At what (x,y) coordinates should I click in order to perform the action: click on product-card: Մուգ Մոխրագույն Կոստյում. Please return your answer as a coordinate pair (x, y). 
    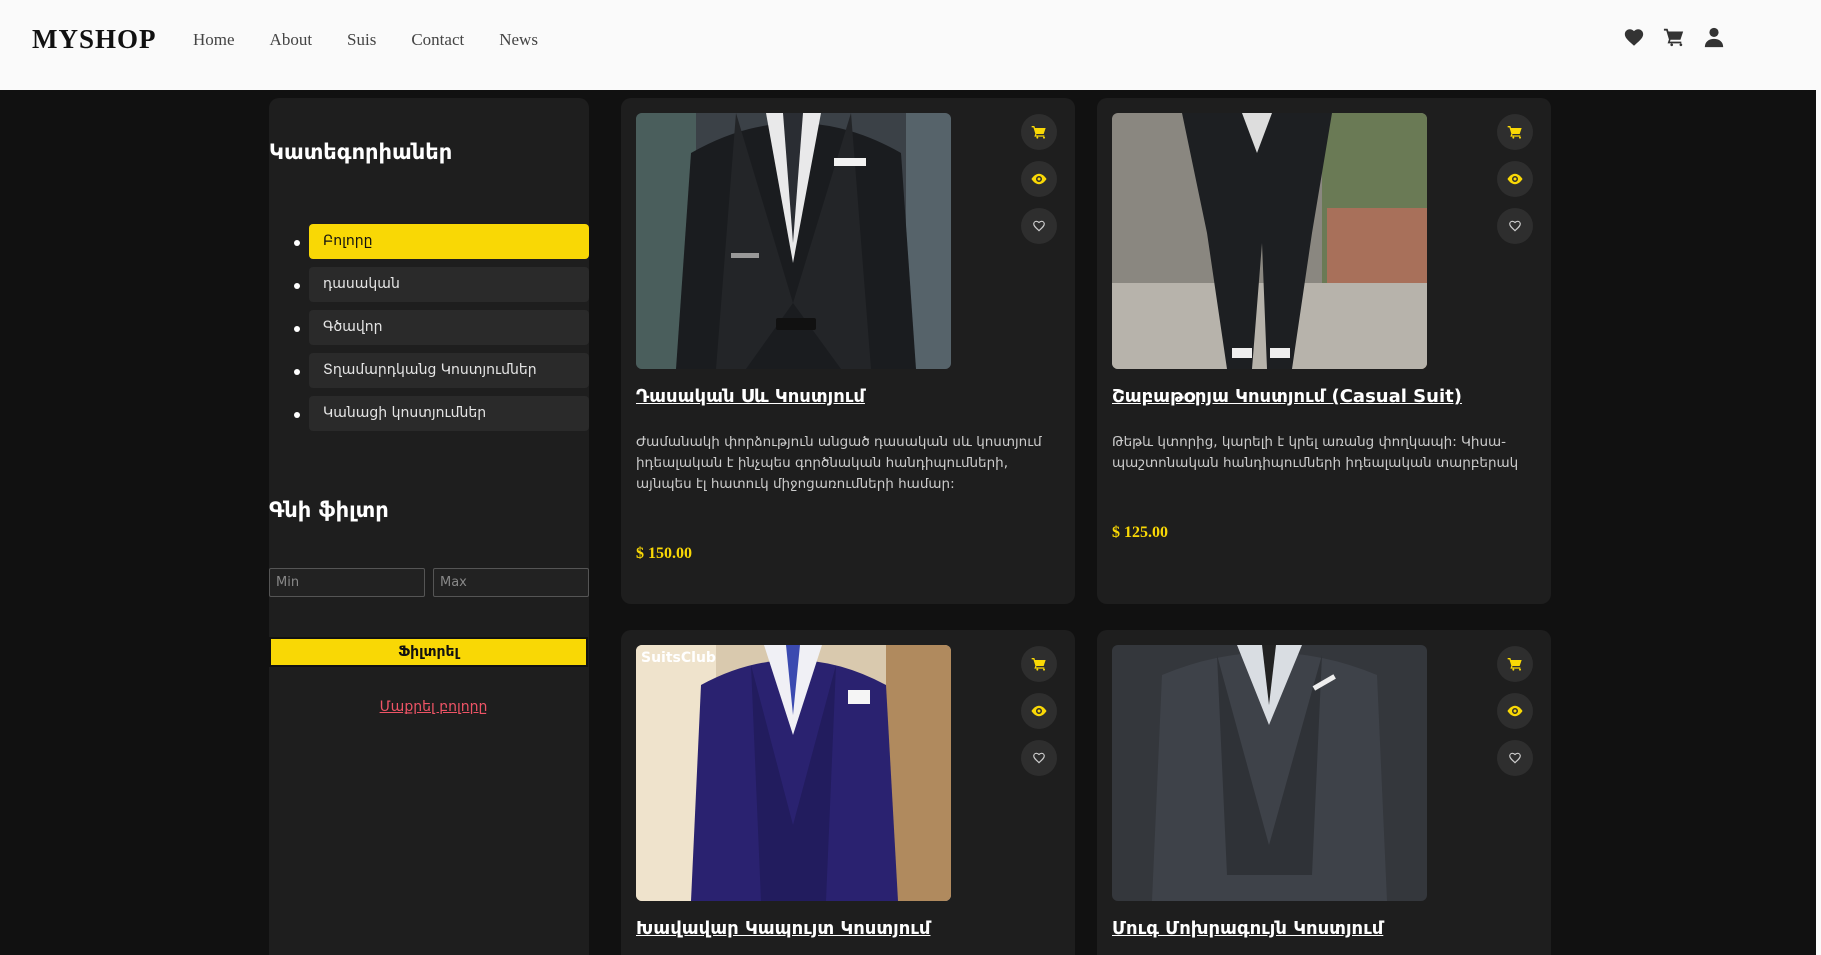
    Looking at the image, I should click on (1324, 792).